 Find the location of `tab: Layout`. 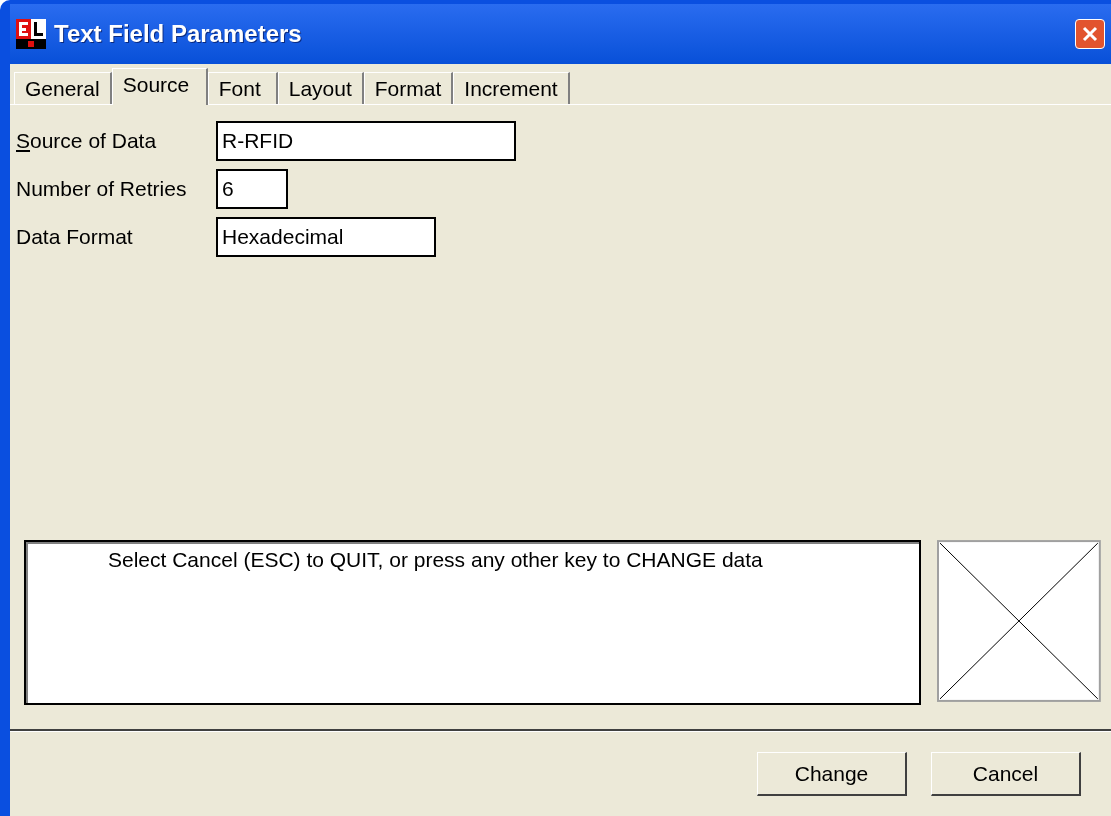

tab: Layout is located at coordinates (320, 88).